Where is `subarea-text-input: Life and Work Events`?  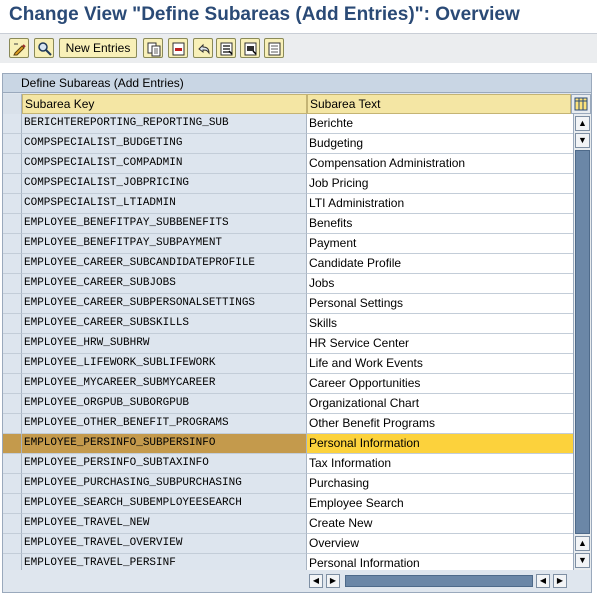 subarea-text-input: Life and Work Events is located at coordinates (440, 364).